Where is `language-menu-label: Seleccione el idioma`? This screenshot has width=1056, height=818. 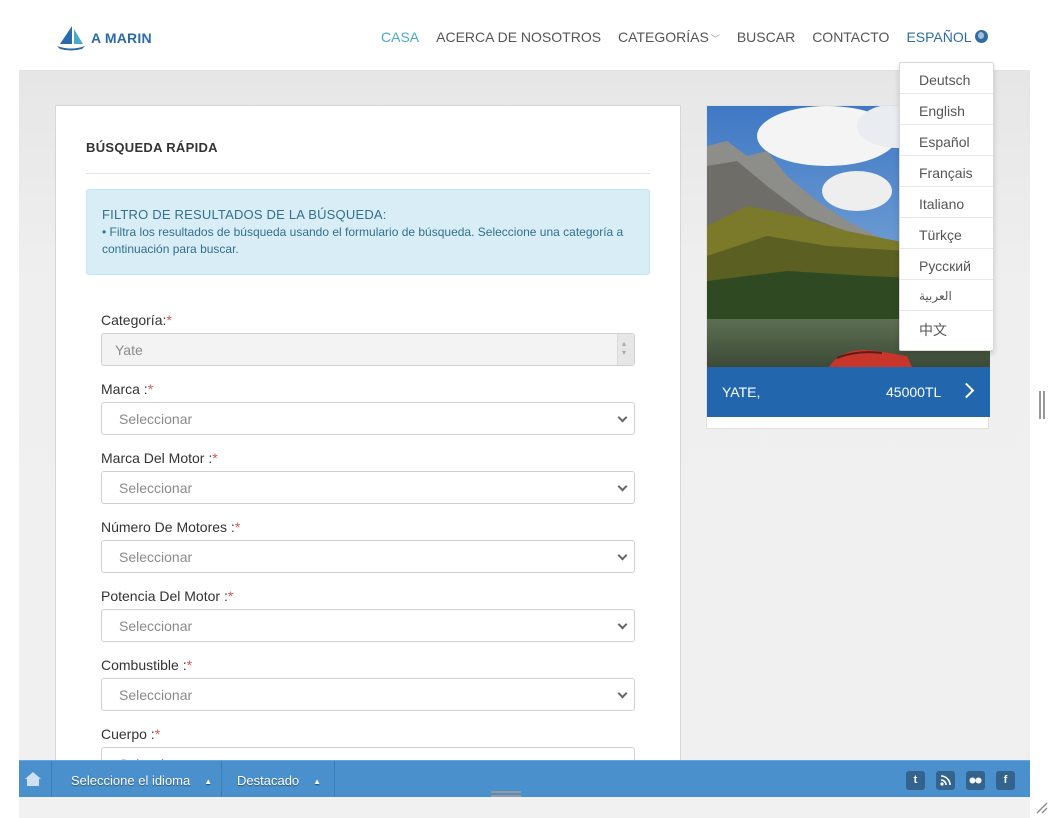 language-menu-label: Seleccione el idioma is located at coordinates (131, 780).